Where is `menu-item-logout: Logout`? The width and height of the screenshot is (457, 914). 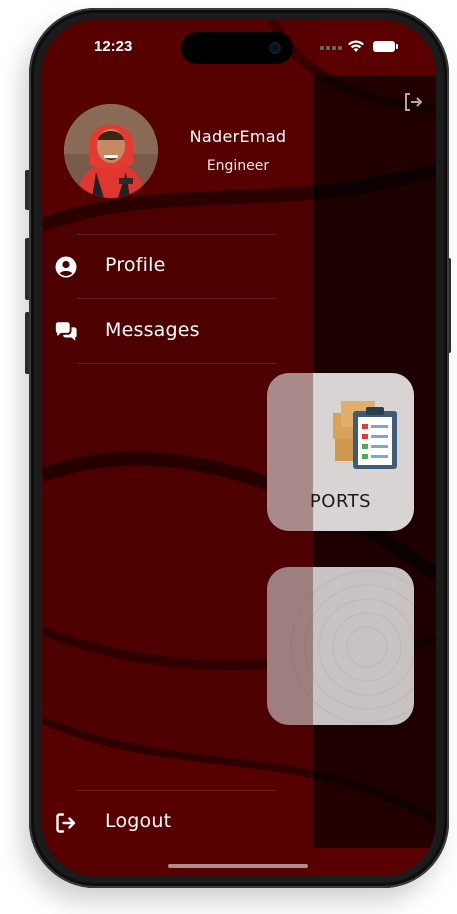 menu-item-logout: Logout is located at coordinates (177, 823).